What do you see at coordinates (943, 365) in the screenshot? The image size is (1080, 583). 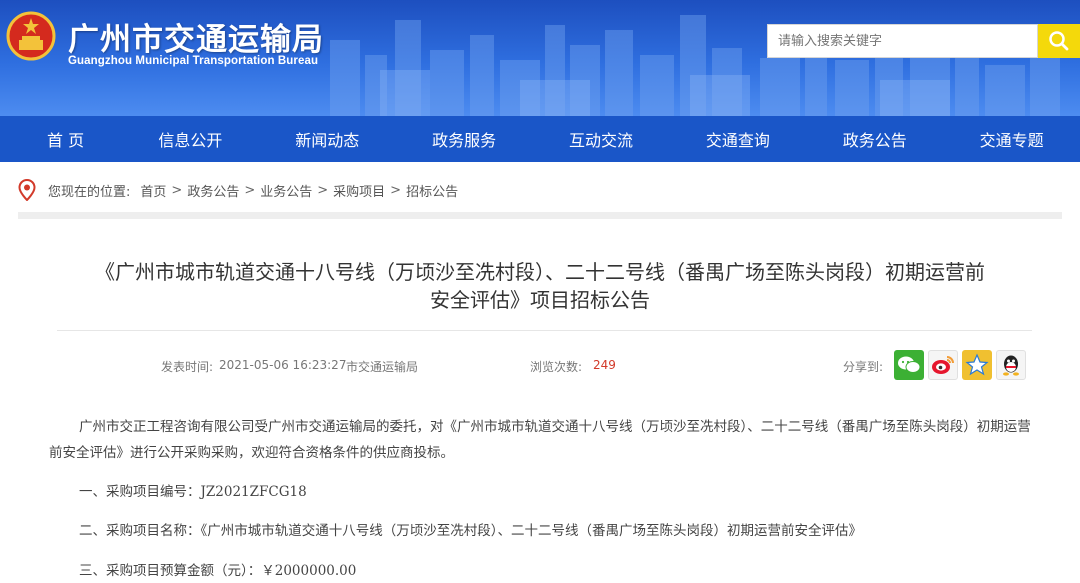 I see `weibo-icon` at bounding box center [943, 365].